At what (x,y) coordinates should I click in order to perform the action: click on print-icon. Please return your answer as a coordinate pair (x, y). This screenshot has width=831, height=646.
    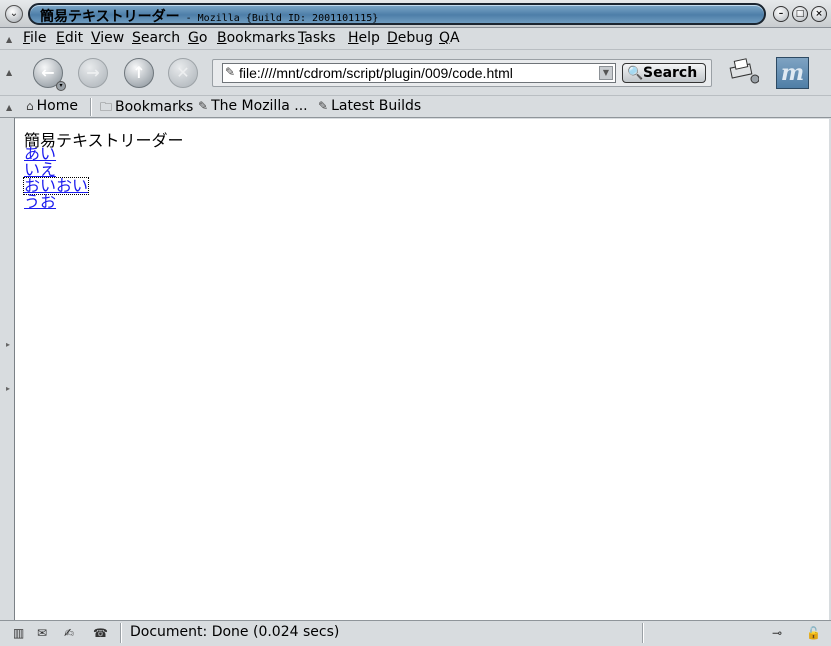
    Looking at the image, I should click on (743, 72).